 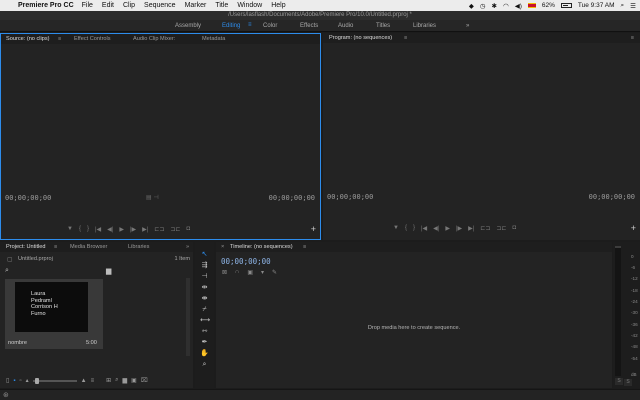 What do you see at coordinates (467, 26) in the screenshot?
I see `workspace-overflow: »` at bounding box center [467, 26].